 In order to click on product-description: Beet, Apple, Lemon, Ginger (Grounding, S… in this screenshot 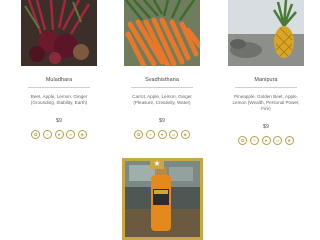, I will do `click(59, 99)`.